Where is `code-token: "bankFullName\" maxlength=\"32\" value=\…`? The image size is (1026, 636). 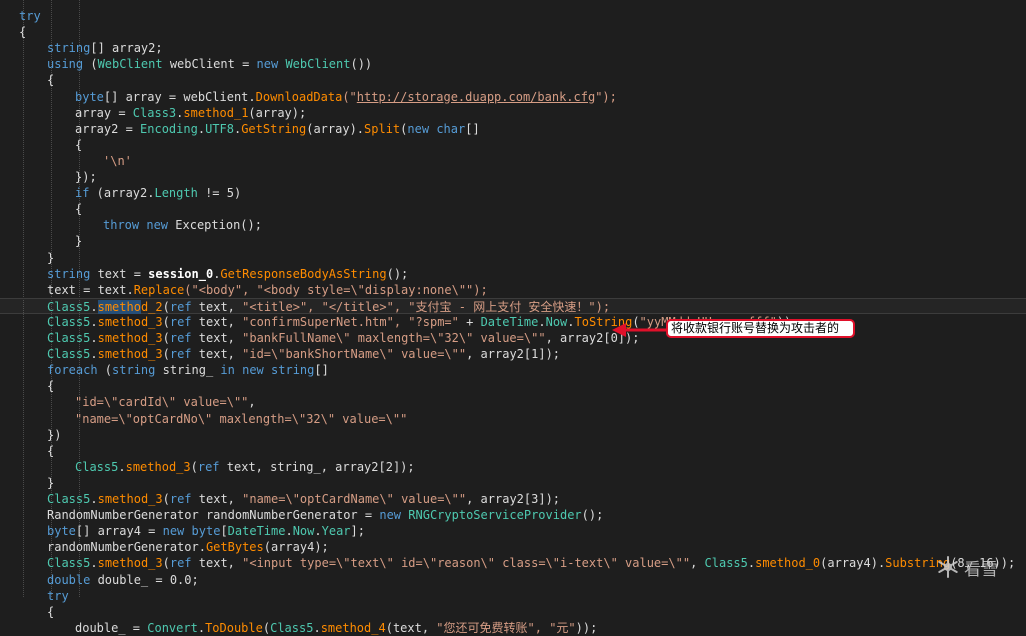 code-token: "bankFullName\" maxlength=\"32\" value=\… is located at coordinates (394, 338).